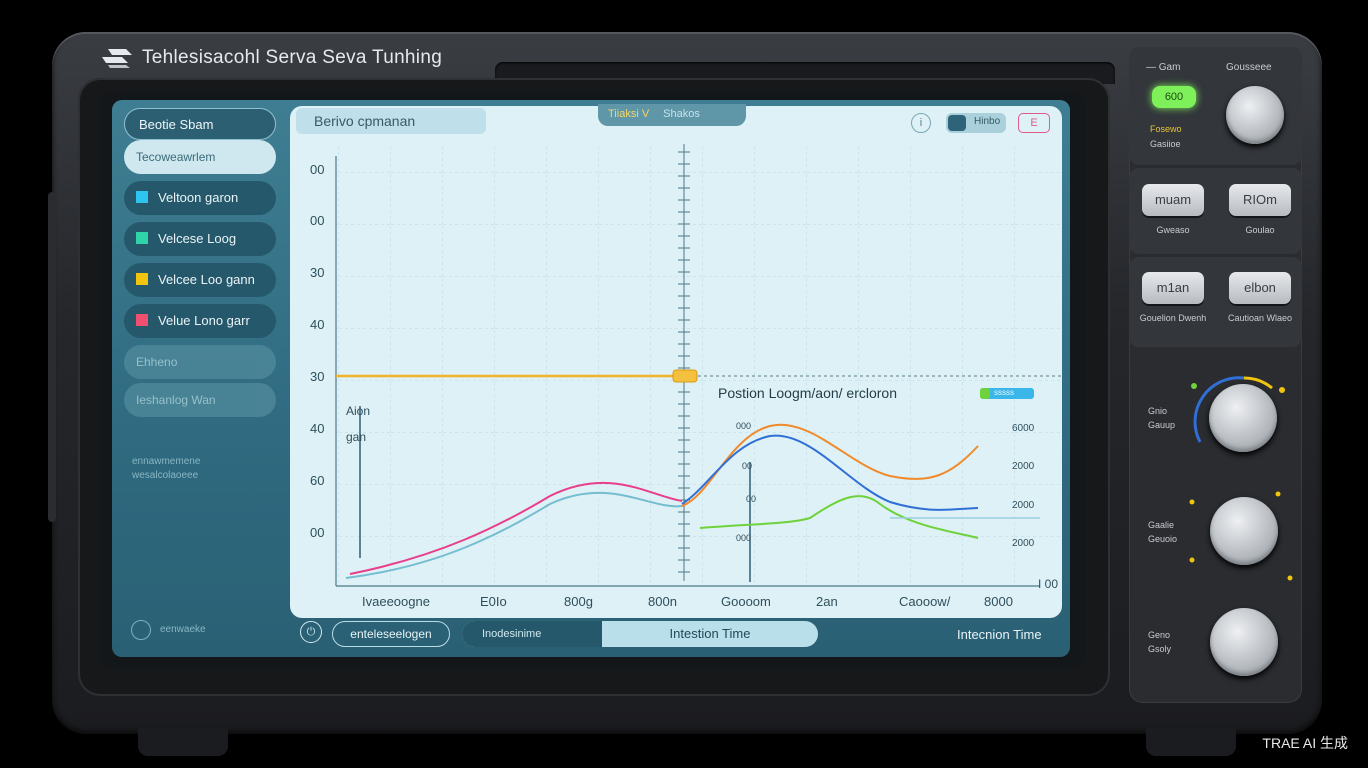 The height and width of the screenshot is (768, 1368). I want to click on x-tick: 800n, so click(662, 601).